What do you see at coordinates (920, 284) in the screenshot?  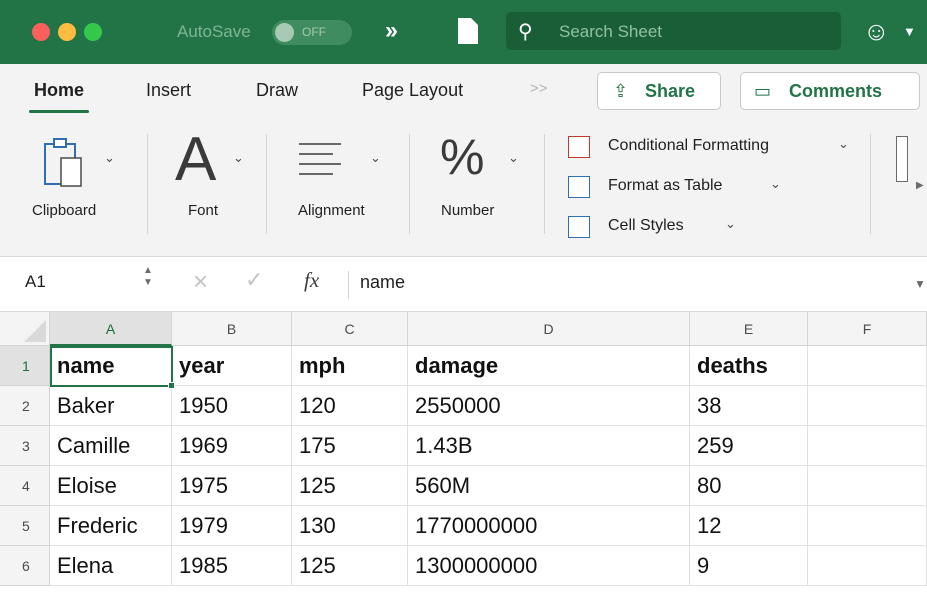 I see `expand-formula-bar-icon: ▼` at bounding box center [920, 284].